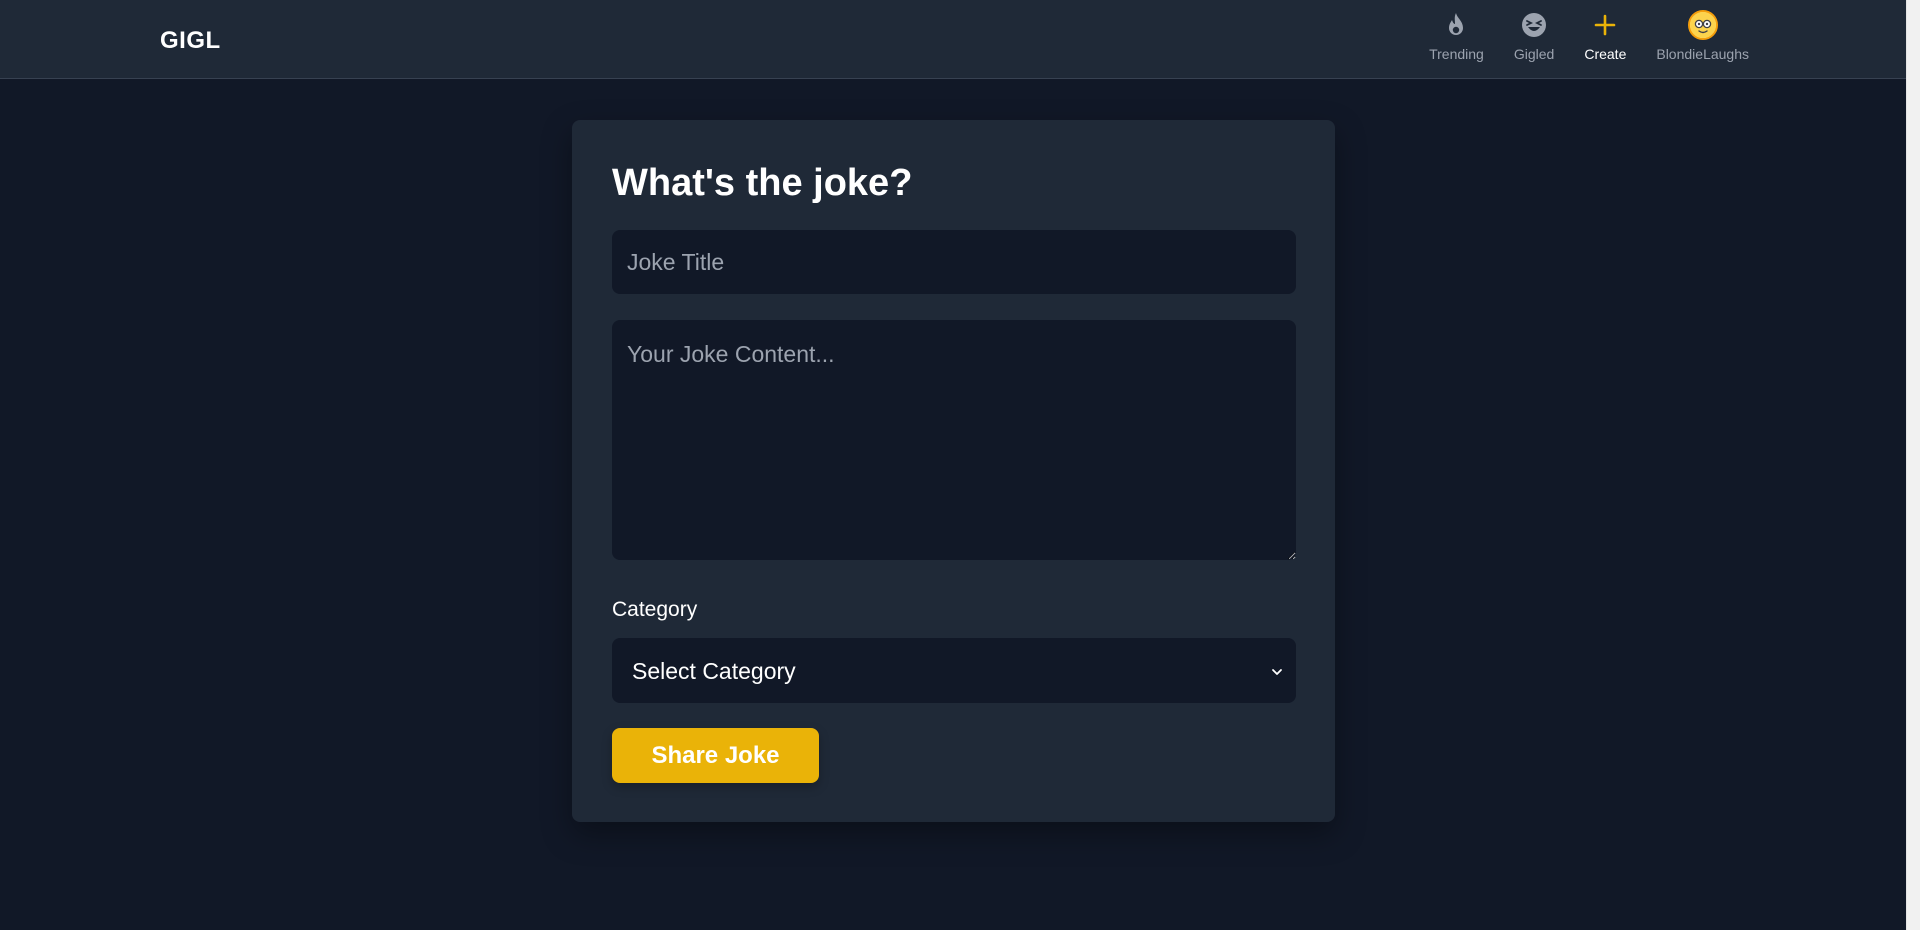  I want to click on main-nav: Trending Gigled Create BlondieLaughs, so click(1574, 36).